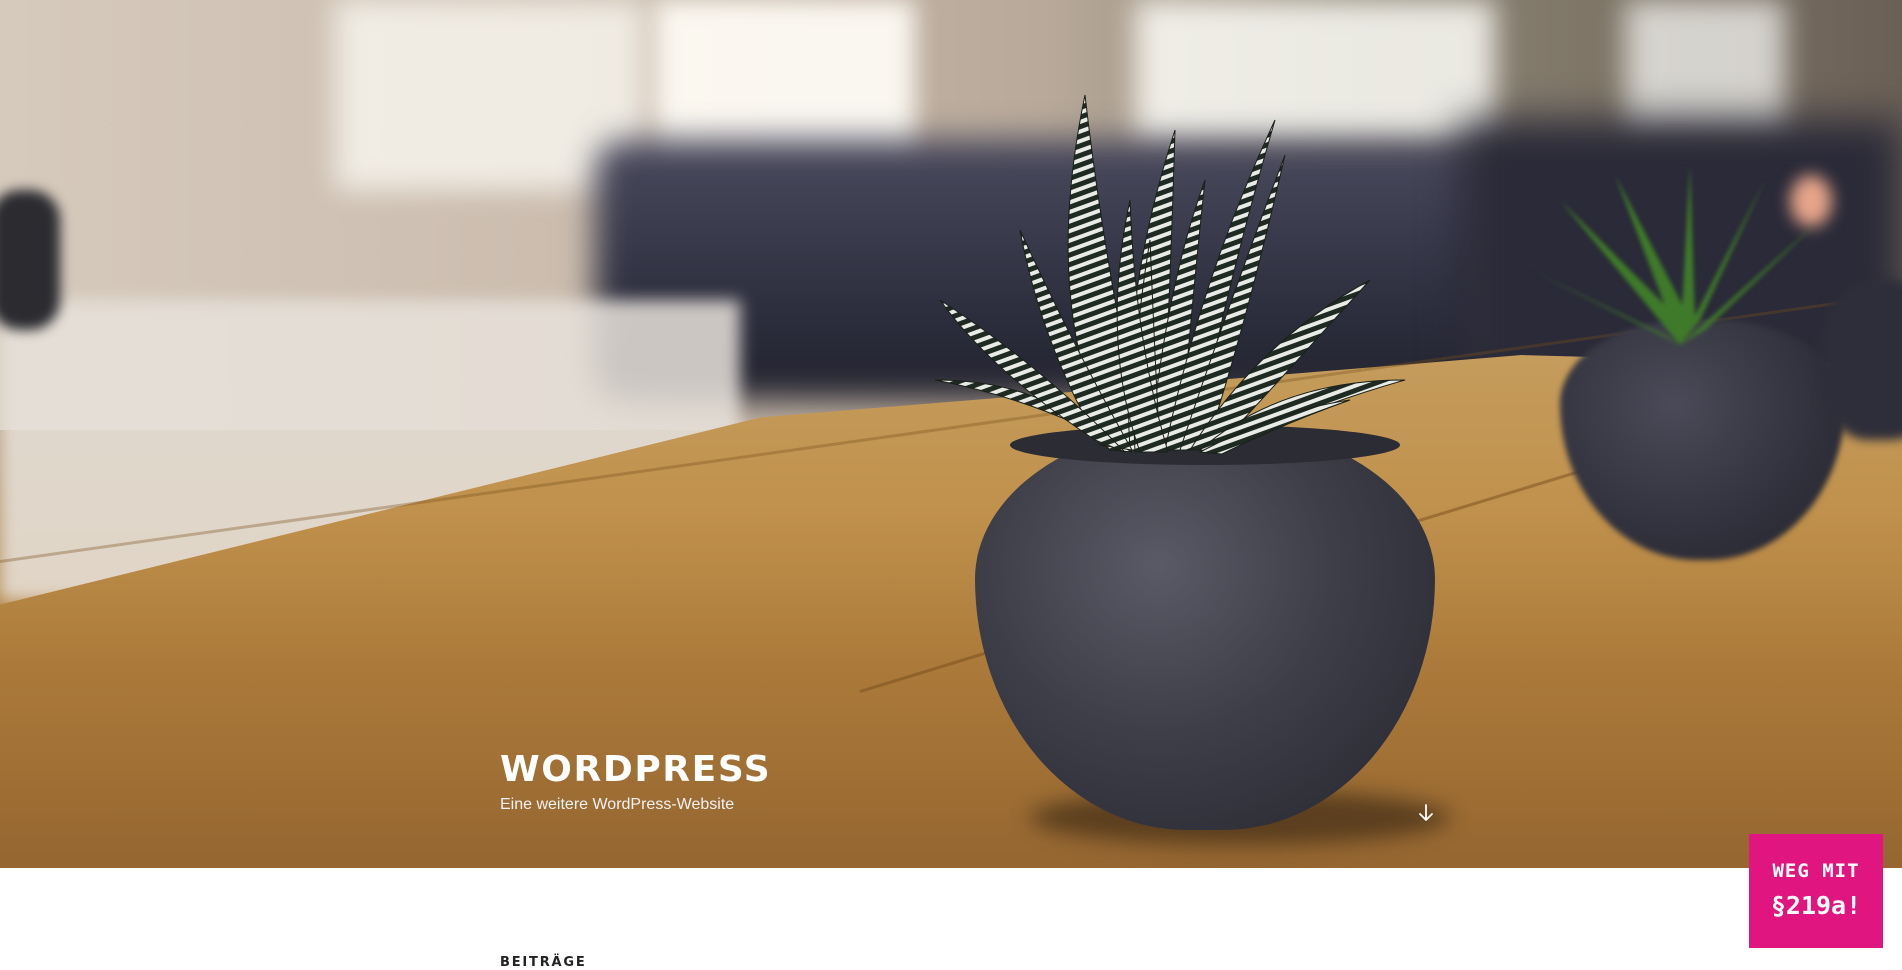 This screenshot has height=970, width=1902. What do you see at coordinates (635, 770) in the screenshot?
I see `site-title-link: WORDPRESS` at bounding box center [635, 770].